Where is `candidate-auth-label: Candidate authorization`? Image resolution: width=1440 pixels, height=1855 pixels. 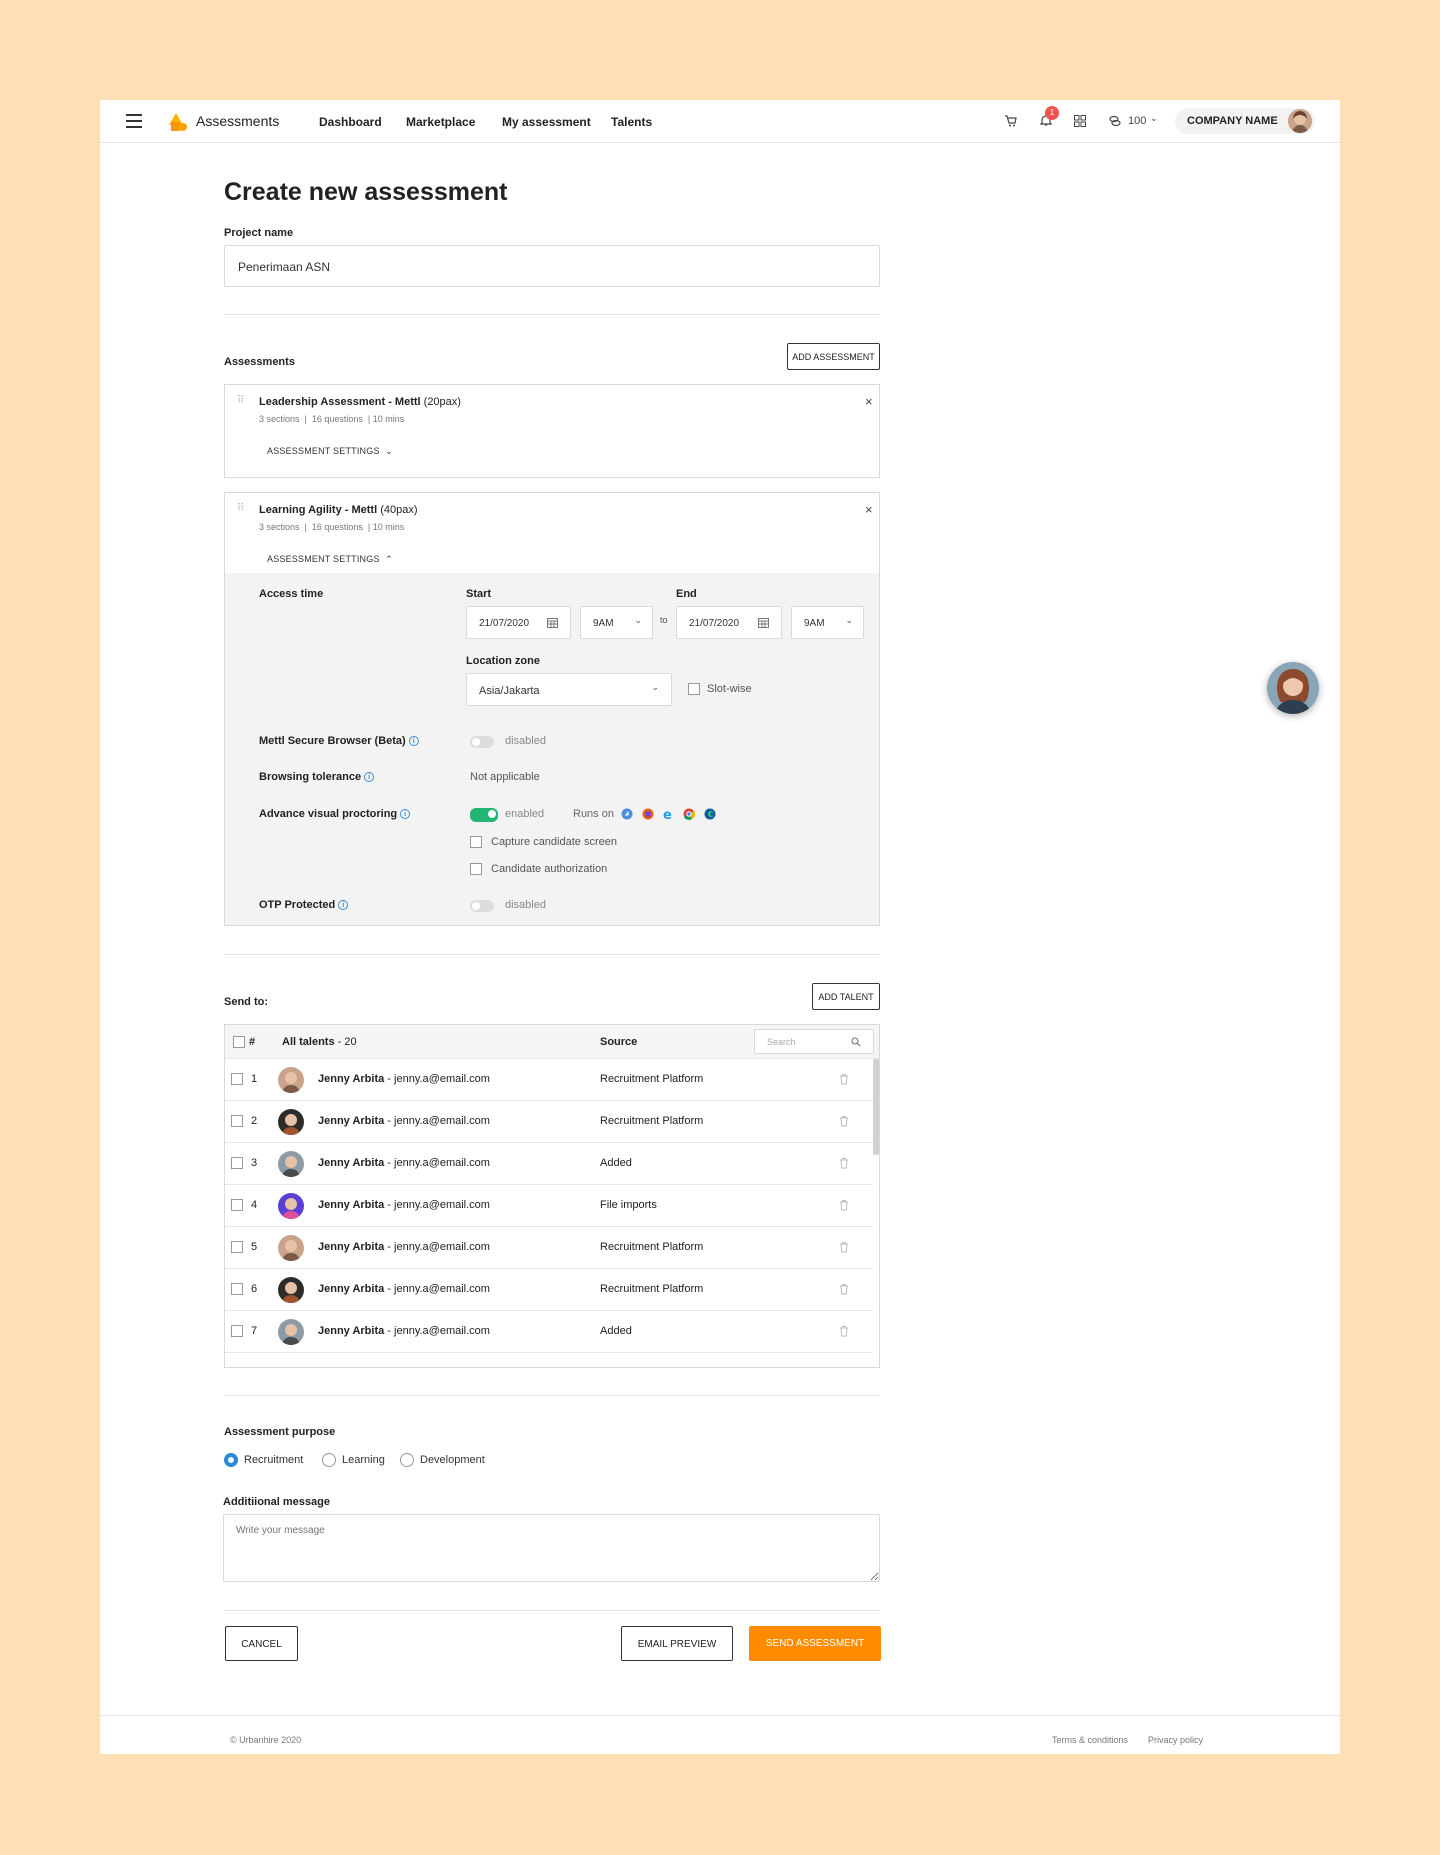
candidate-auth-label: Candidate authorization is located at coordinates (549, 869).